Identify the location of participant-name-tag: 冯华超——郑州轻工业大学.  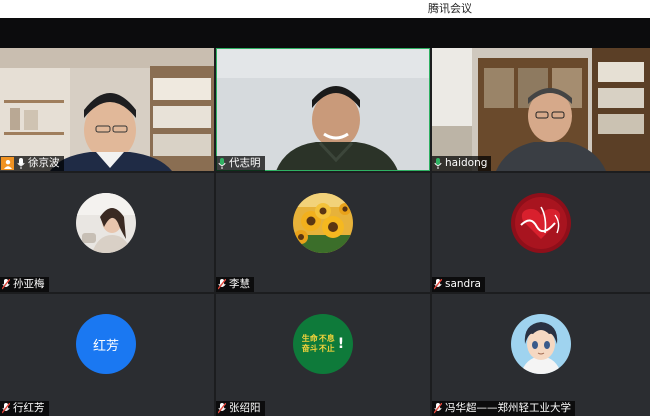
(503, 408).